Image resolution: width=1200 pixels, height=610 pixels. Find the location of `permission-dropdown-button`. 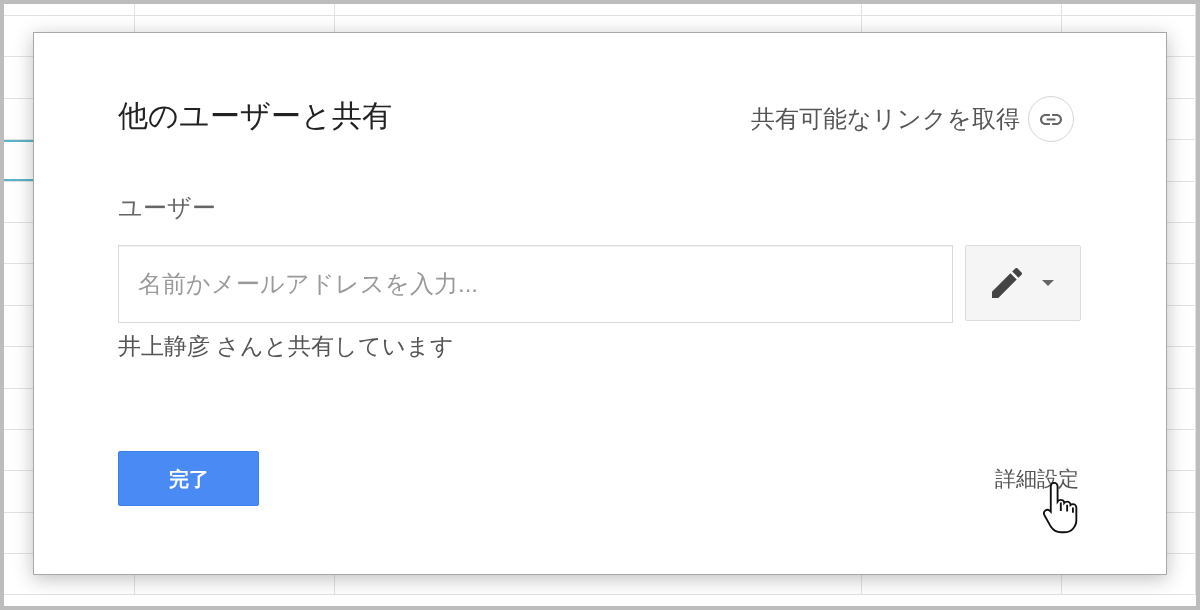

permission-dropdown-button is located at coordinates (1022, 283).